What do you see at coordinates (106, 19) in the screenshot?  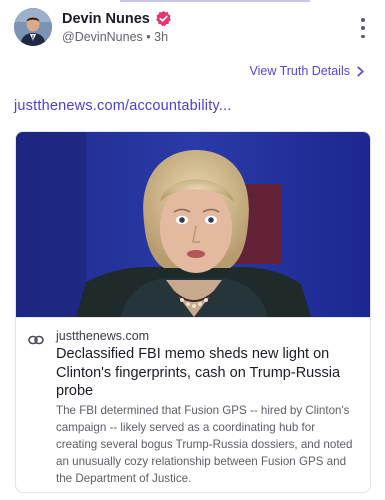 I see `author-name: Devin Nunes` at bounding box center [106, 19].